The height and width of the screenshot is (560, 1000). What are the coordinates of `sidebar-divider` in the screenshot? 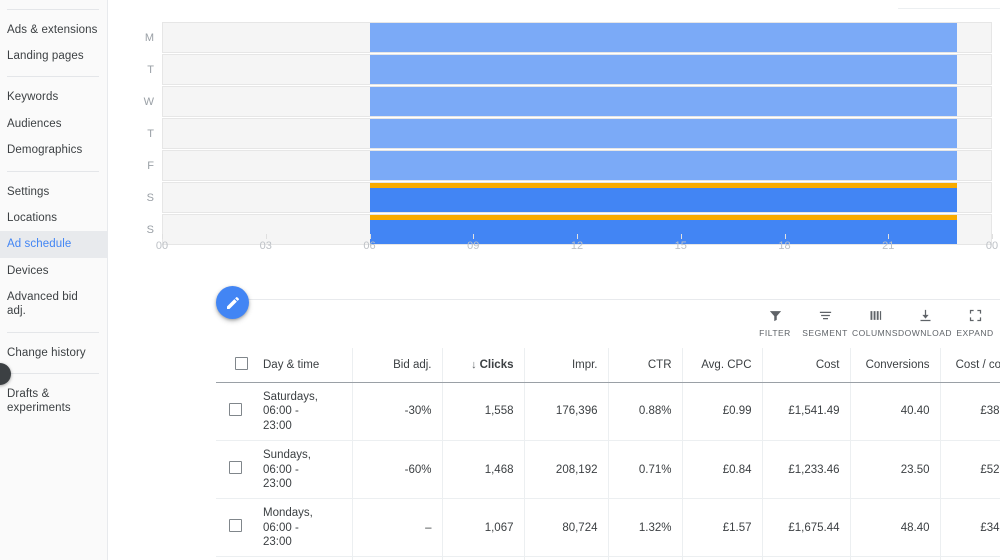 It's located at (53, 77).